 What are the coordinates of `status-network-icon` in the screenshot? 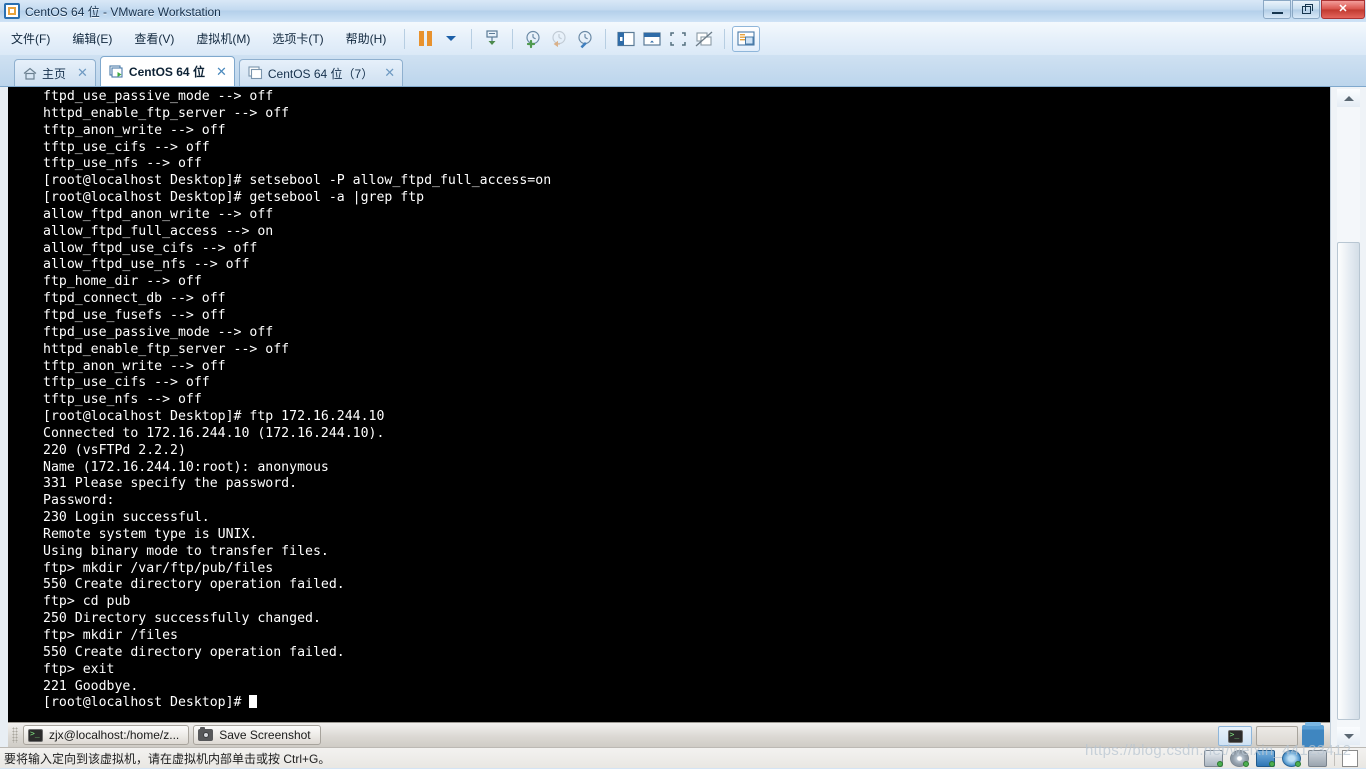 It's located at (1265, 758).